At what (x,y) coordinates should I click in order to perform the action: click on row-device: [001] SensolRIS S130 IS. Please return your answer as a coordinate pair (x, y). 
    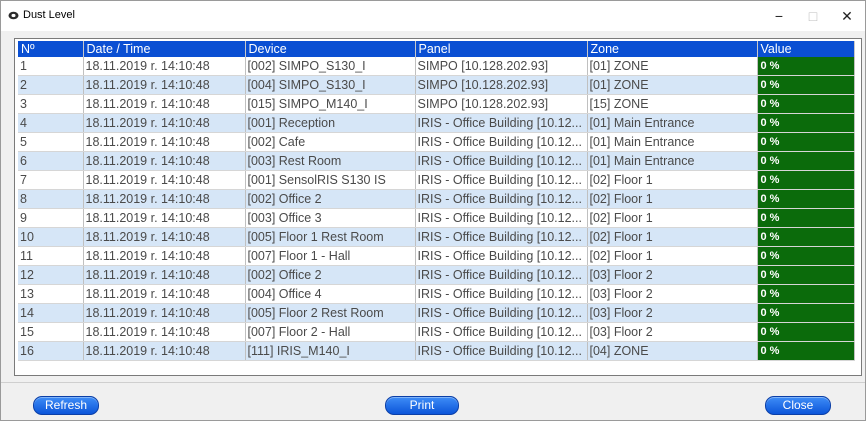
    Looking at the image, I should click on (330, 180).